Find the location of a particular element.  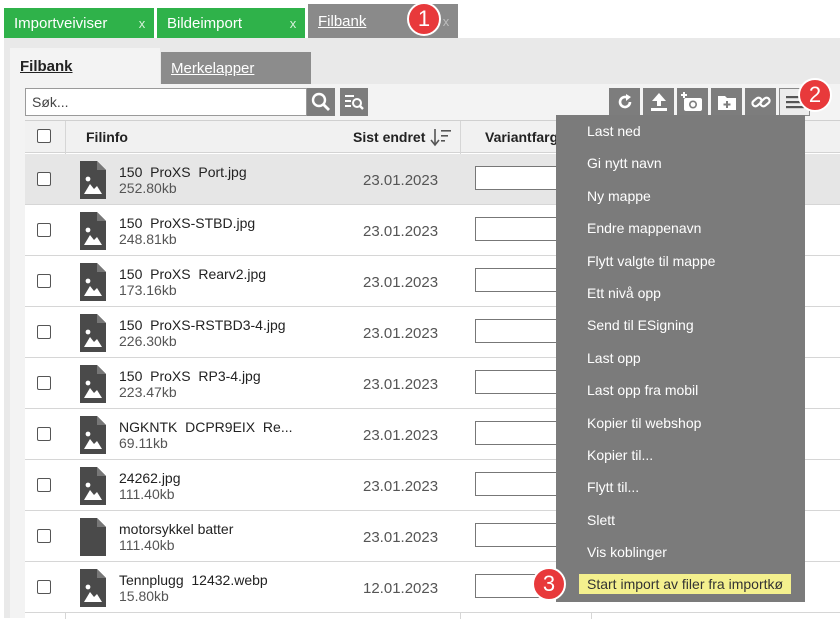

refresh-button is located at coordinates (624, 102).